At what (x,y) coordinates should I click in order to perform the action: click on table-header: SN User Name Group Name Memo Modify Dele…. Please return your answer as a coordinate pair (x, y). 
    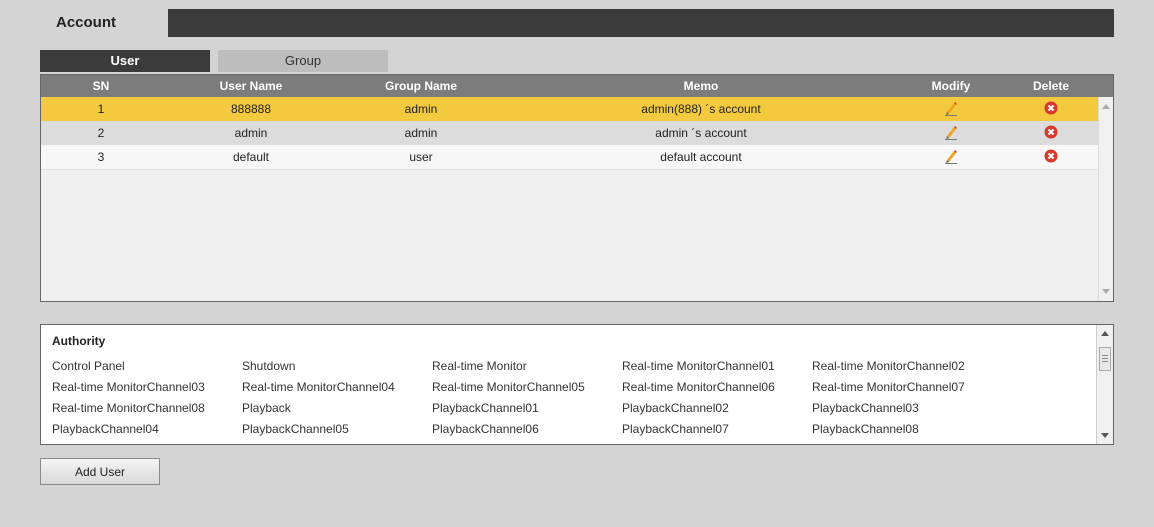
    Looking at the image, I should click on (577, 86).